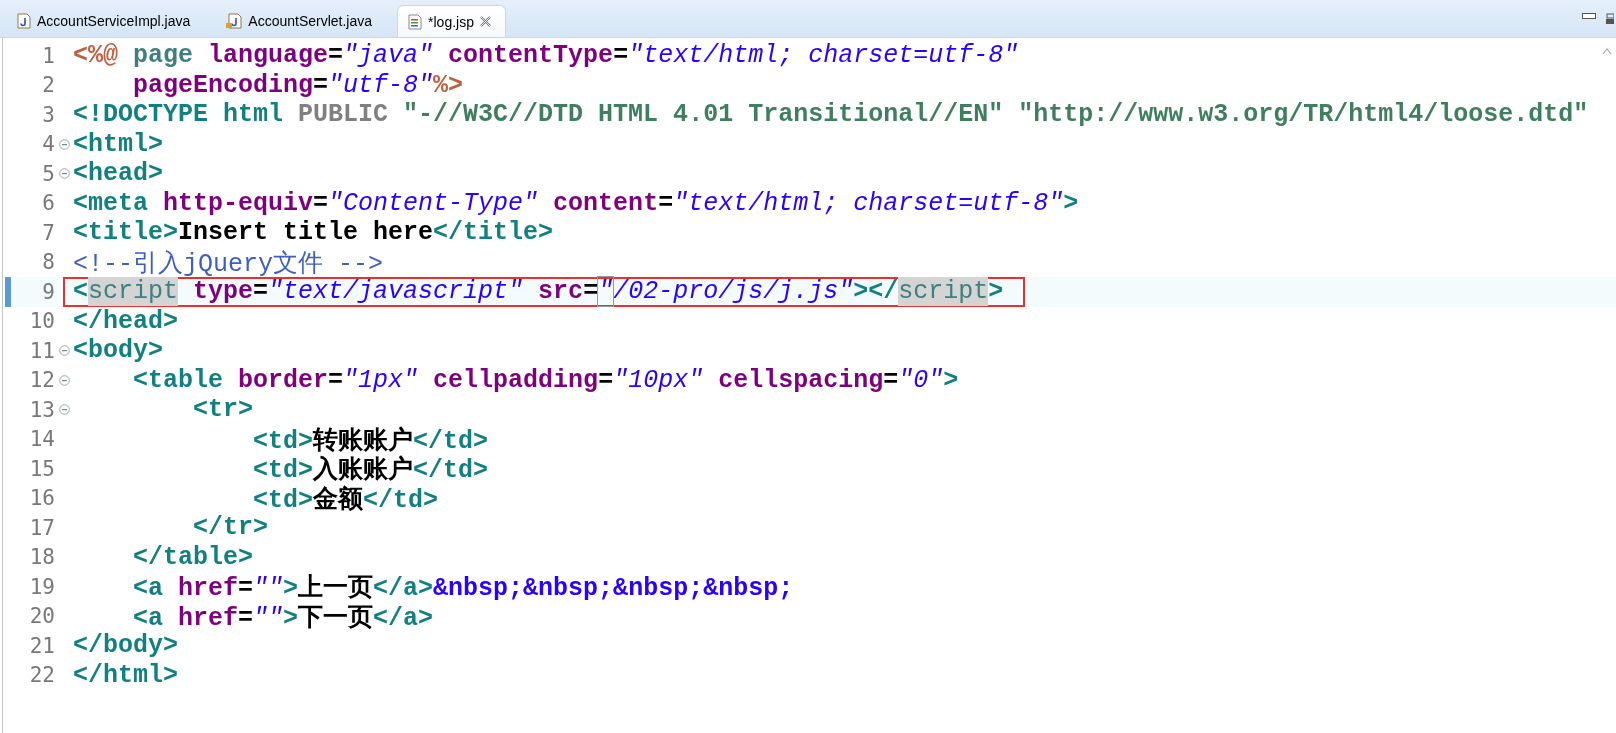  Describe the element at coordinates (345, 499) in the screenshot. I see `code-line: <td>金额</td>` at that location.